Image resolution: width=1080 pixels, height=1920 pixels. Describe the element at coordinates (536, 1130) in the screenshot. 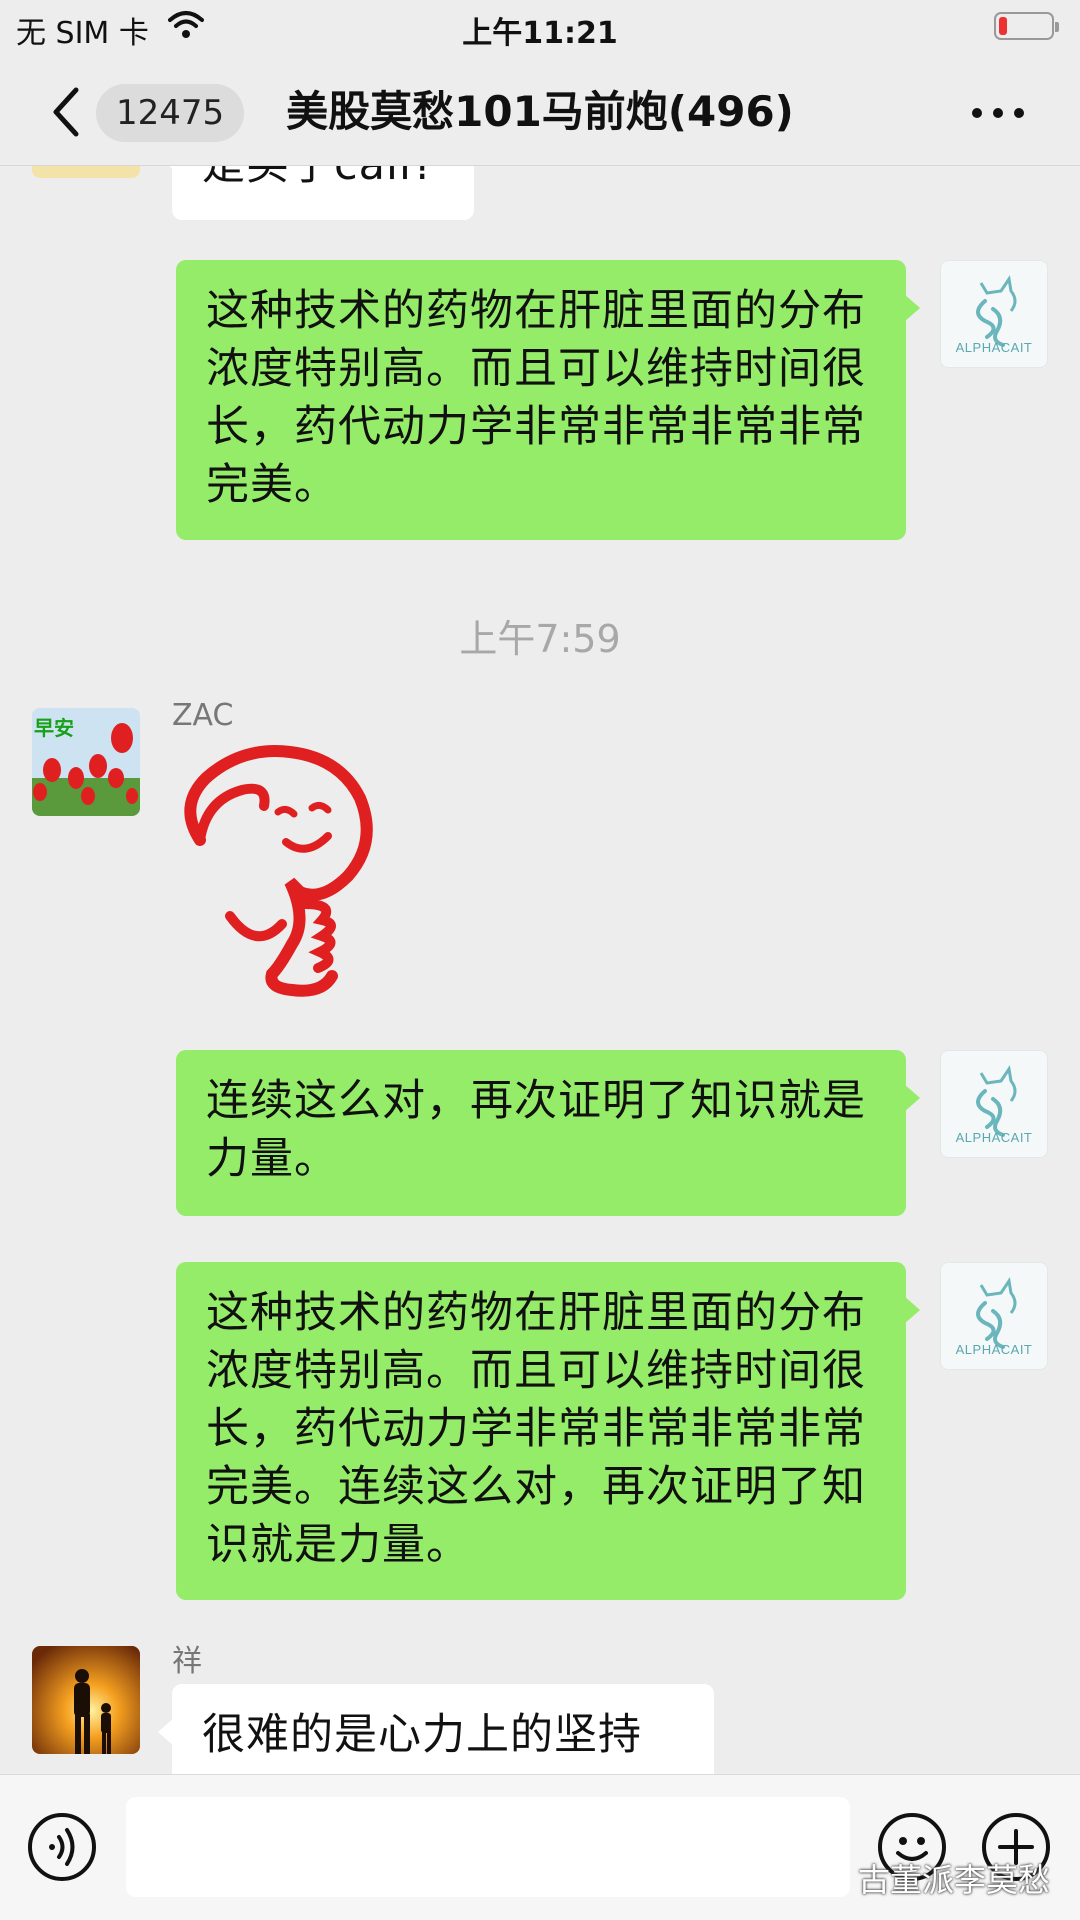

I see `message-text: 连续这么对，再次证明了知识就是力量。` at that location.